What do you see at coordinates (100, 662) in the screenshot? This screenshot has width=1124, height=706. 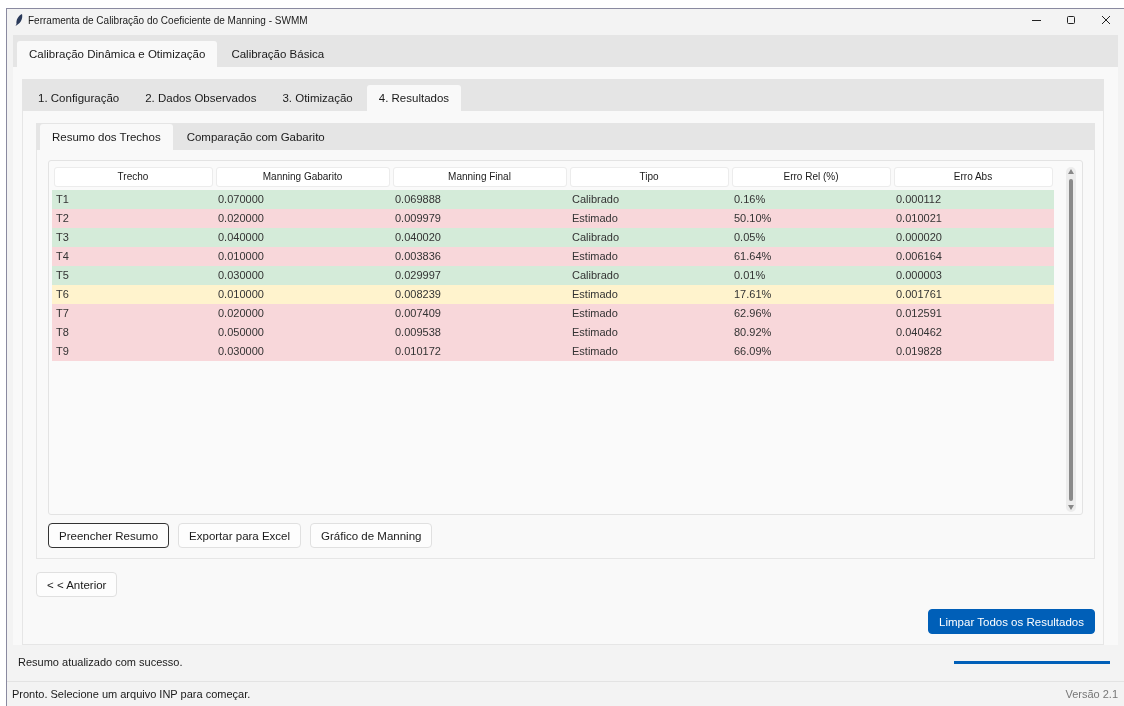 I see `status-message: Resumo atualizado com sucesso.` at bounding box center [100, 662].